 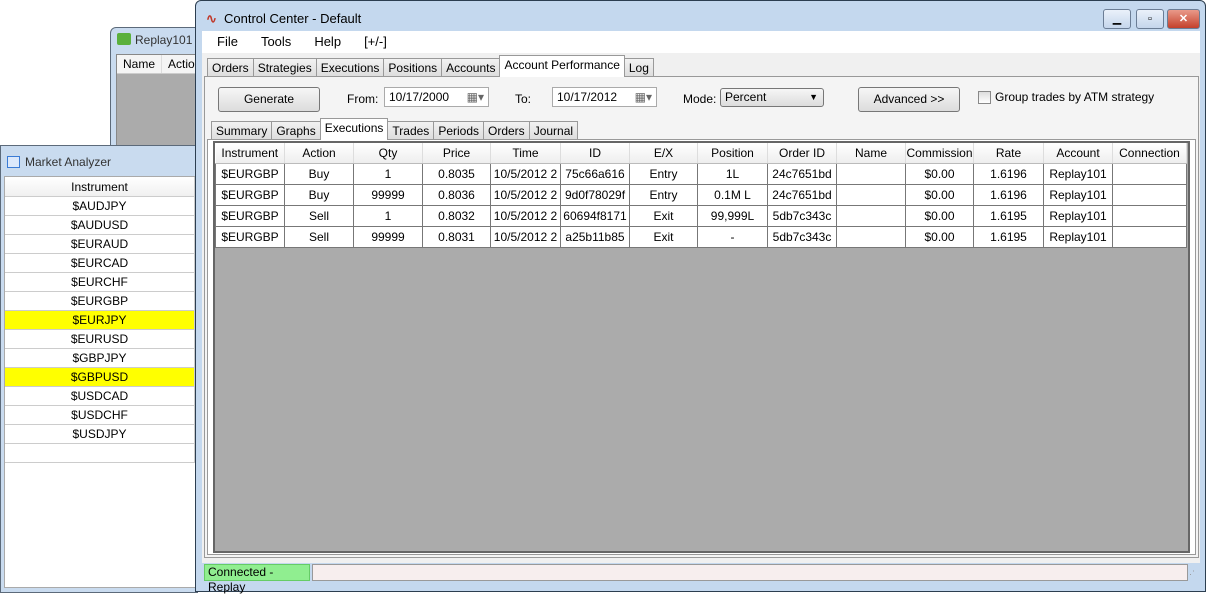 What do you see at coordinates (1008, 194) in the screenshot?
I see `cell-rate: 1.6196` at bounding box center [1008, 194].